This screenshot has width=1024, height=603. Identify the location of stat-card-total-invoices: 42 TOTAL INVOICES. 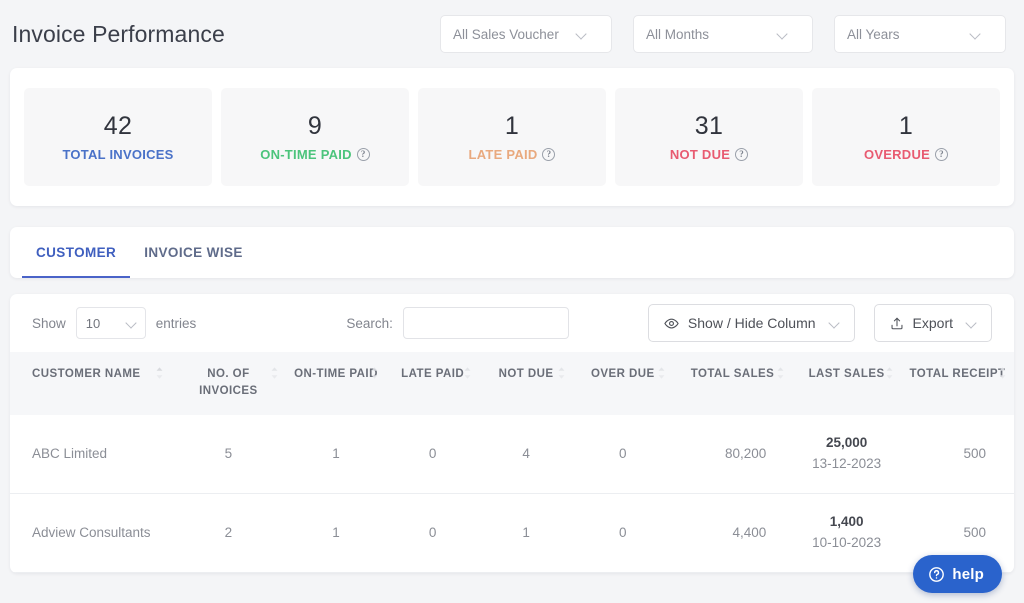
(118, 137).